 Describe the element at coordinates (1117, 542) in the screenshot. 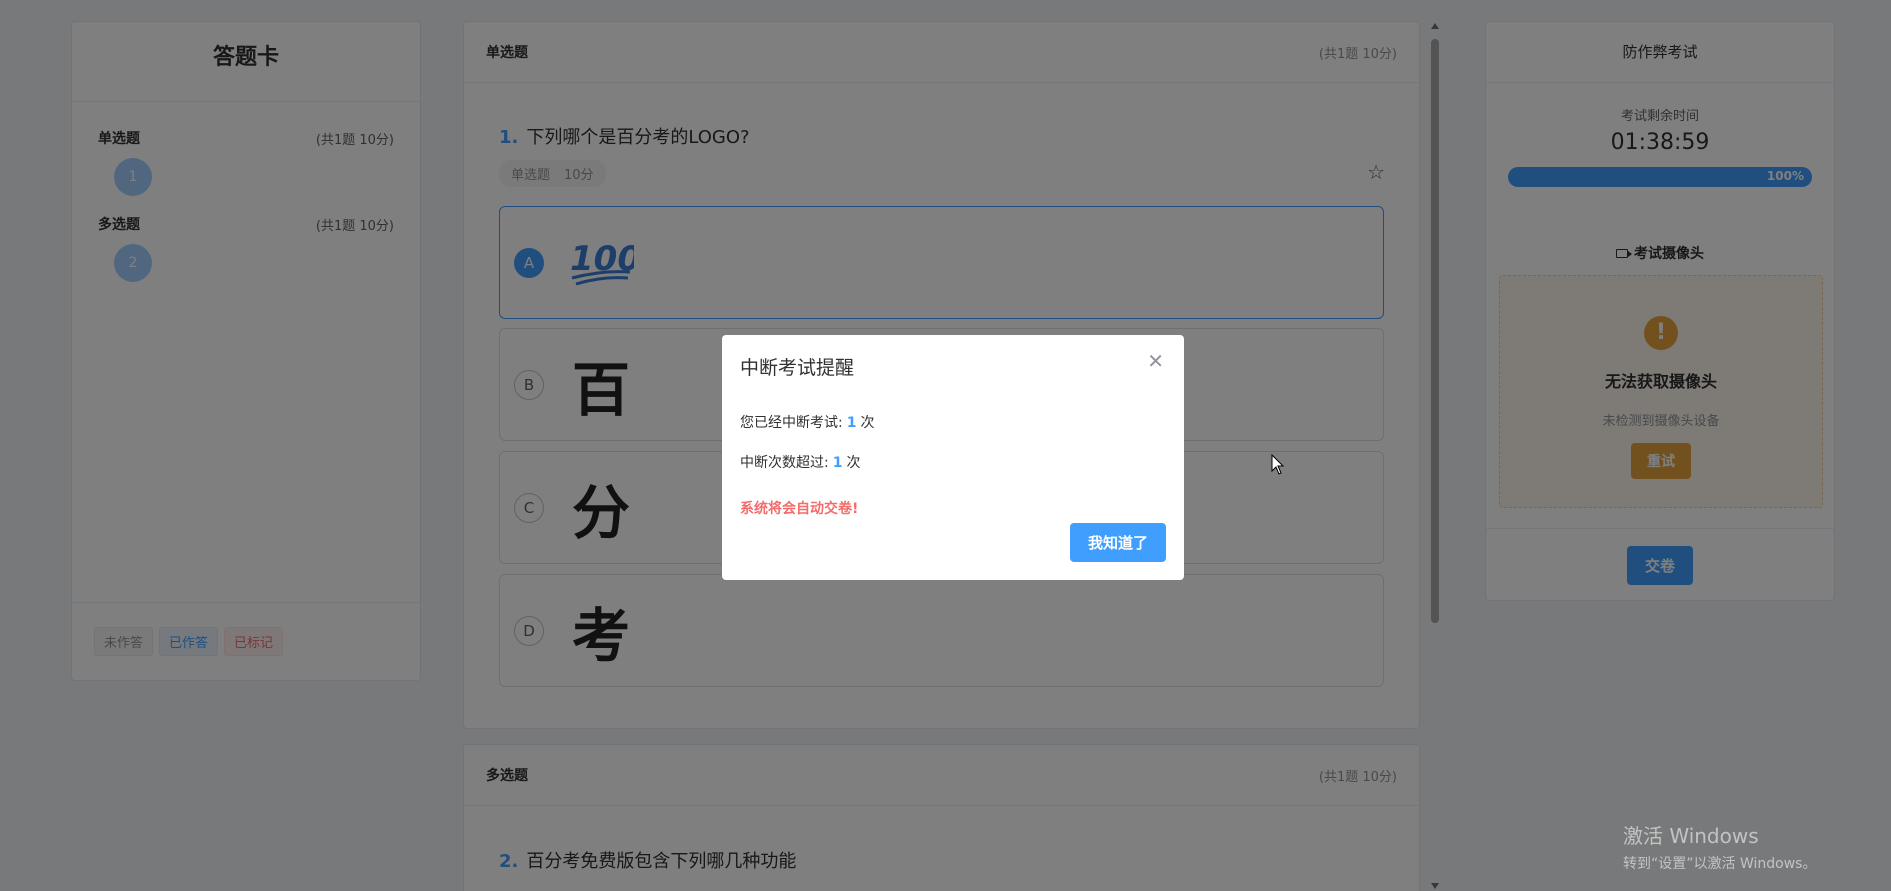

I see `acknowledge-button: 我知道了` at that location.